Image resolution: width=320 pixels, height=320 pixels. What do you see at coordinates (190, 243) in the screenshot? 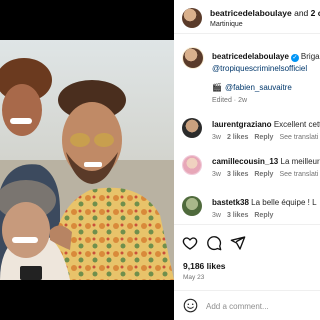
I see `heart-icon` at bounding box center [190, 243].